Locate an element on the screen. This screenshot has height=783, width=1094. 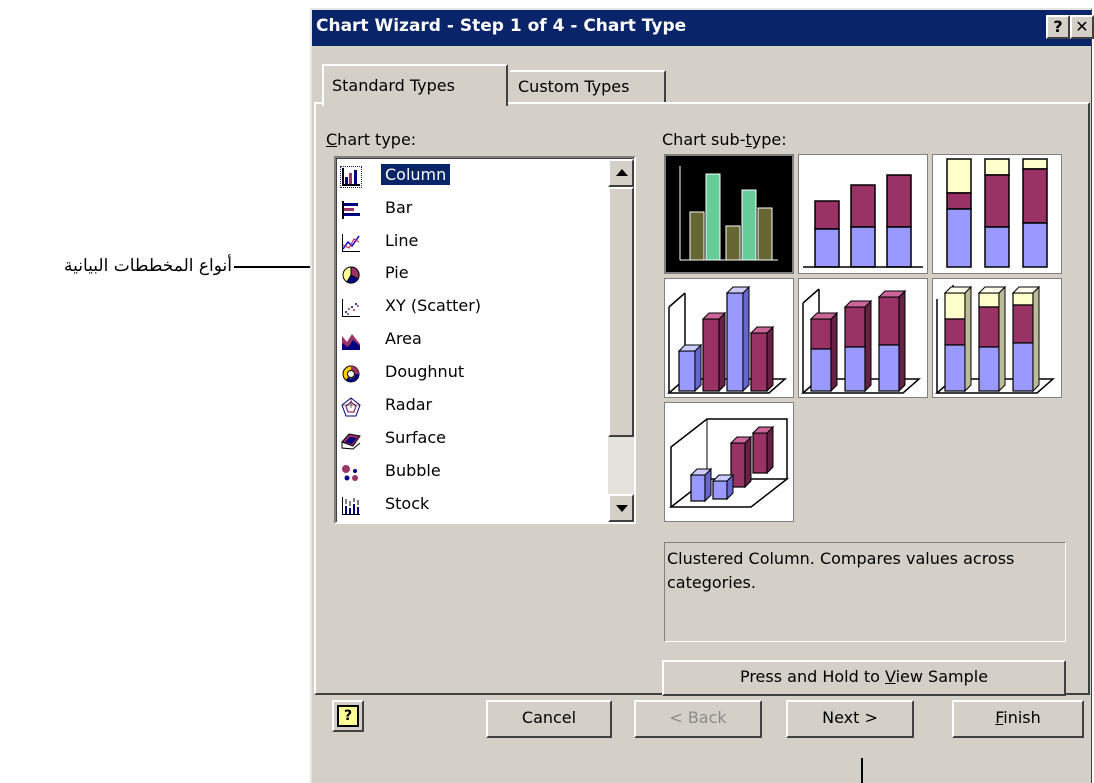
sub-type-3d-100-stacked-column is located at coordinates (997, 338).